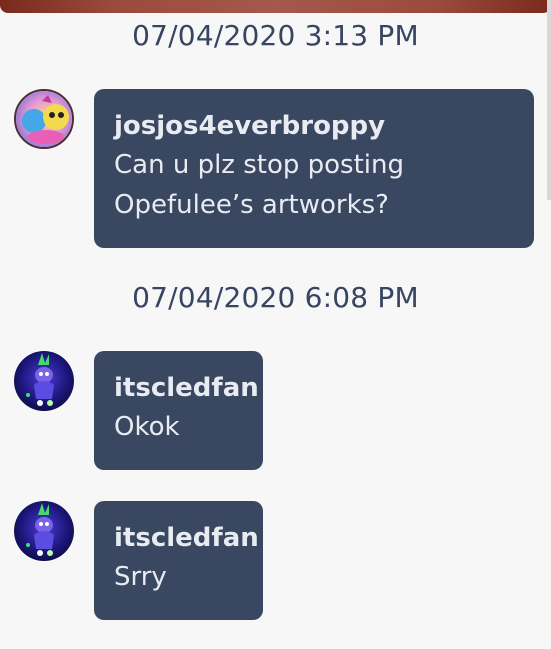  I want to click on message-text: Srry, so click(140, 577).